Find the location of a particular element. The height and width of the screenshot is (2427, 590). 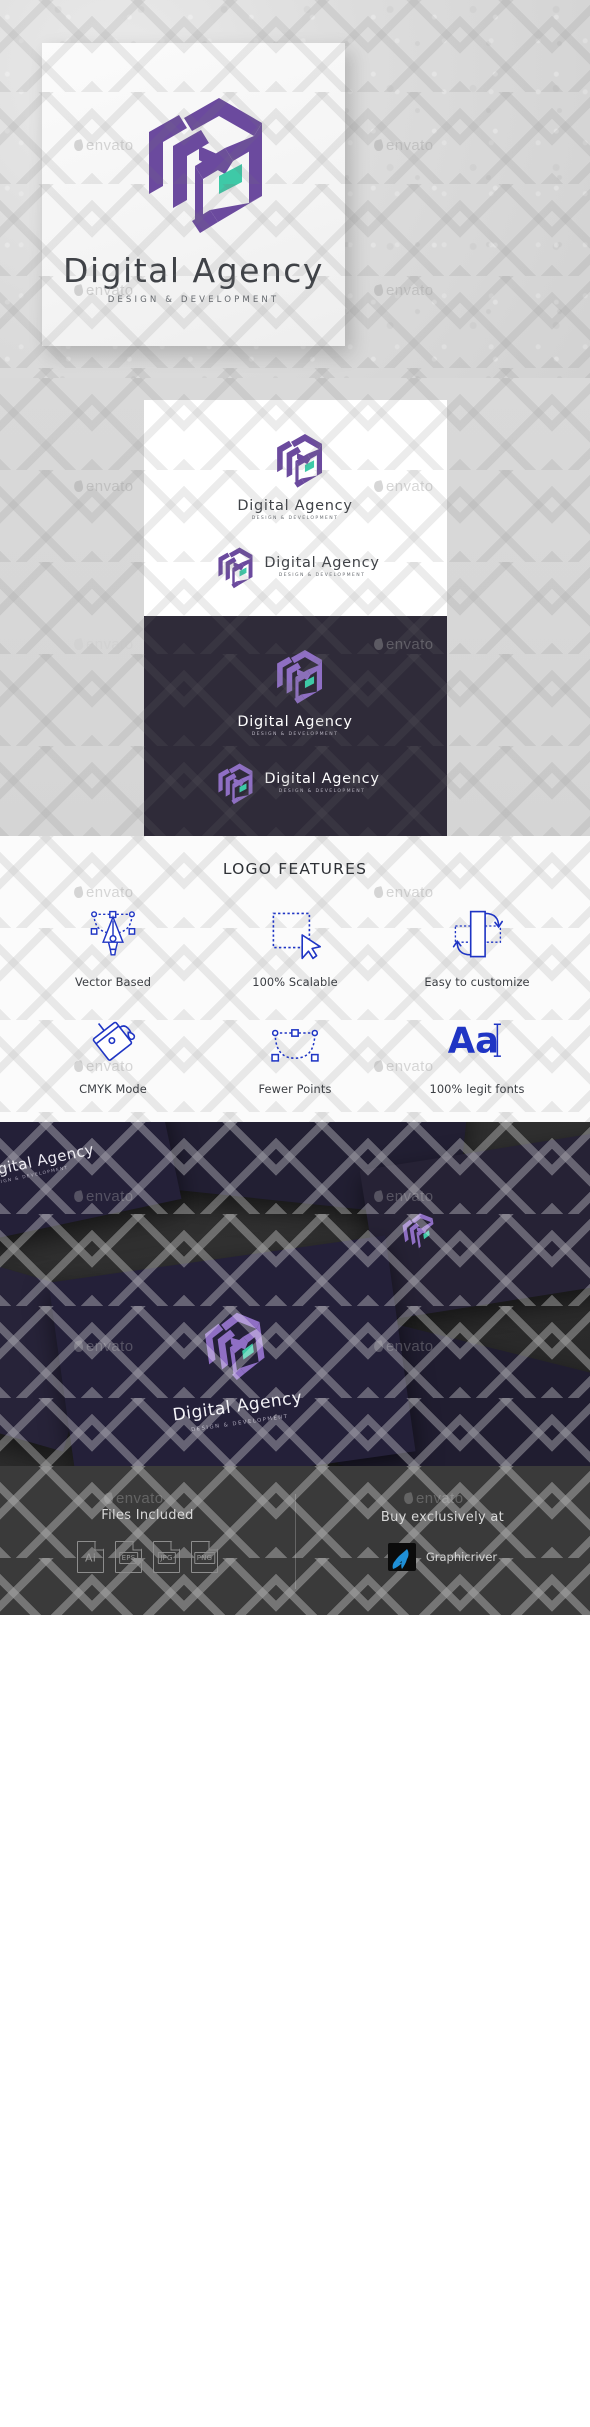

hero-logo-card: Digital Agency DESIGN & DEVELOPMENT is located at coordinates (193, 194).